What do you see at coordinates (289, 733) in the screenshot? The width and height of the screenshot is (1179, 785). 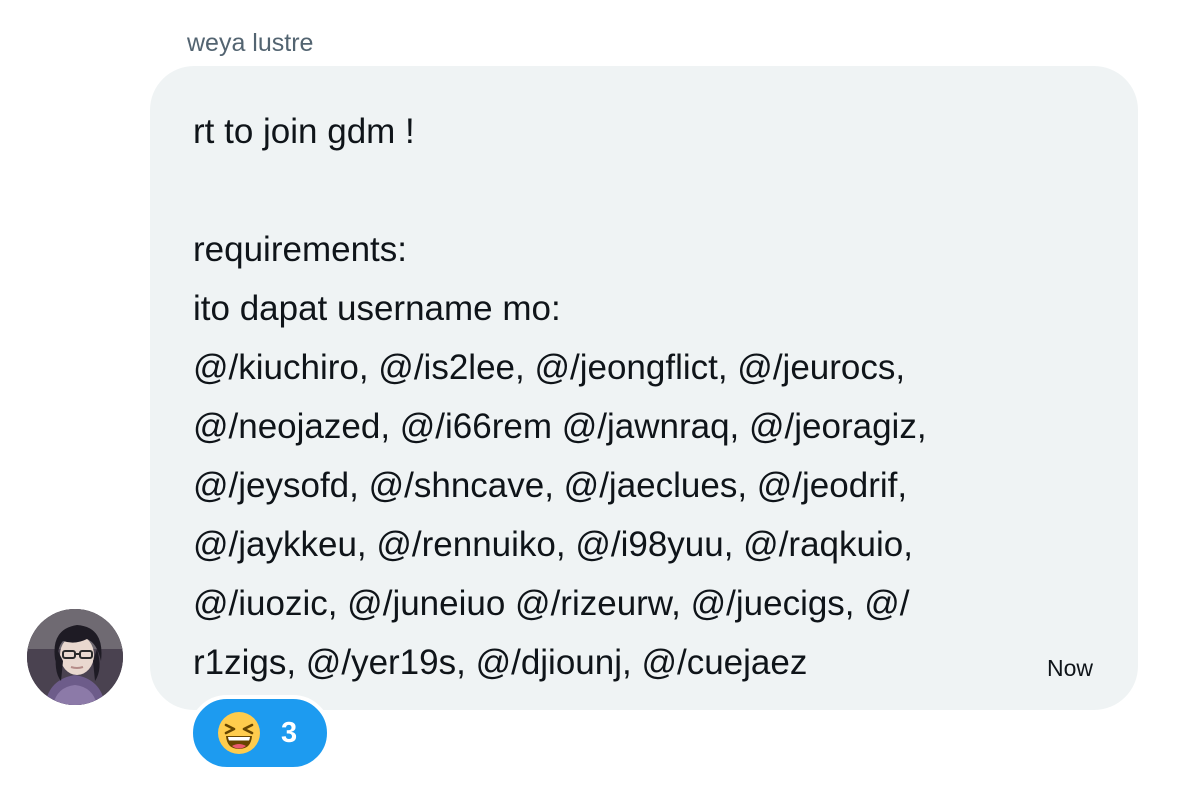 I see `reaction-count: 3` at bounding box center [289, 733].